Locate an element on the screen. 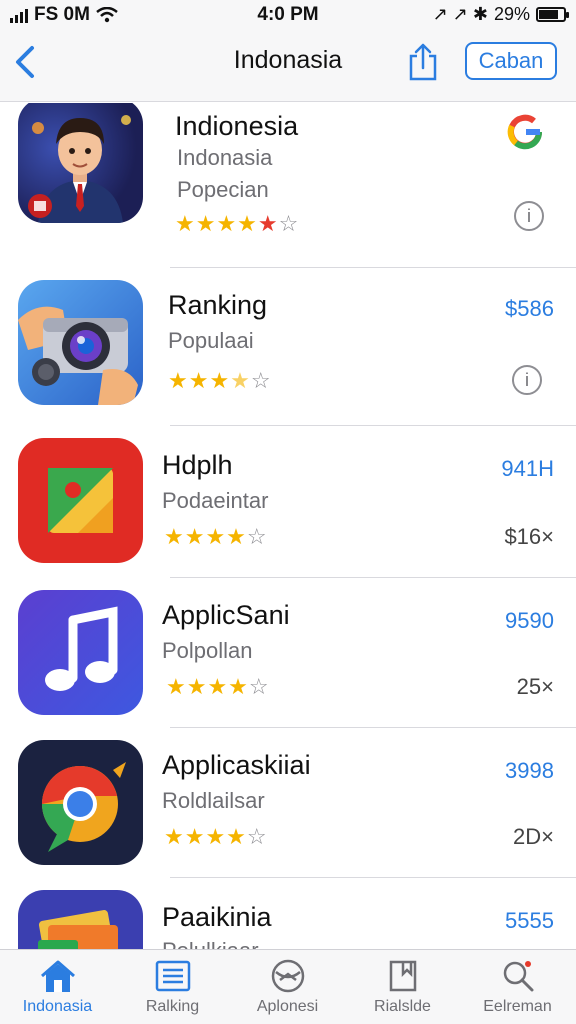 The image size is (576, 1024). app-price: 5555 is located at coordinates (529, 921).